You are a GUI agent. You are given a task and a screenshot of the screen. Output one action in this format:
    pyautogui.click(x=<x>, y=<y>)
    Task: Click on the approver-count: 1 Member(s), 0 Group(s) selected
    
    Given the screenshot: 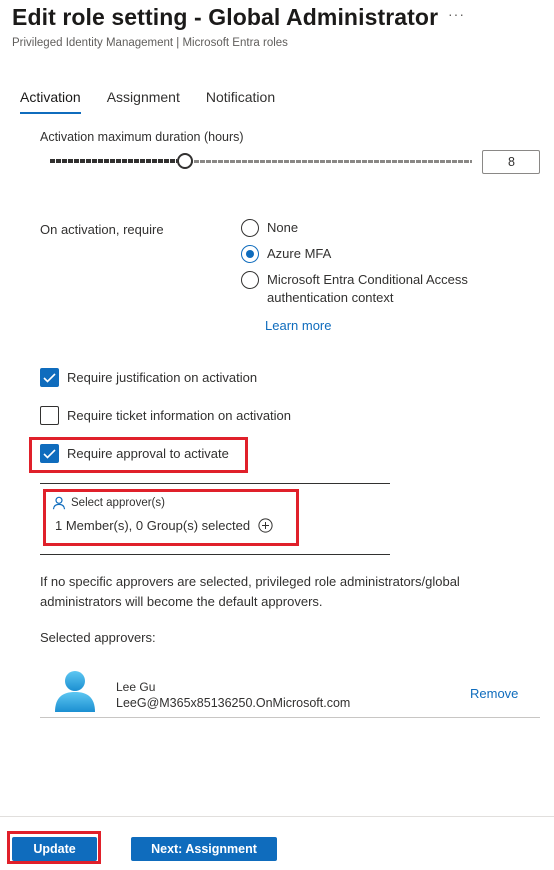 What is the action you would take?
    pyautogui.click(x=153, y=525)
    